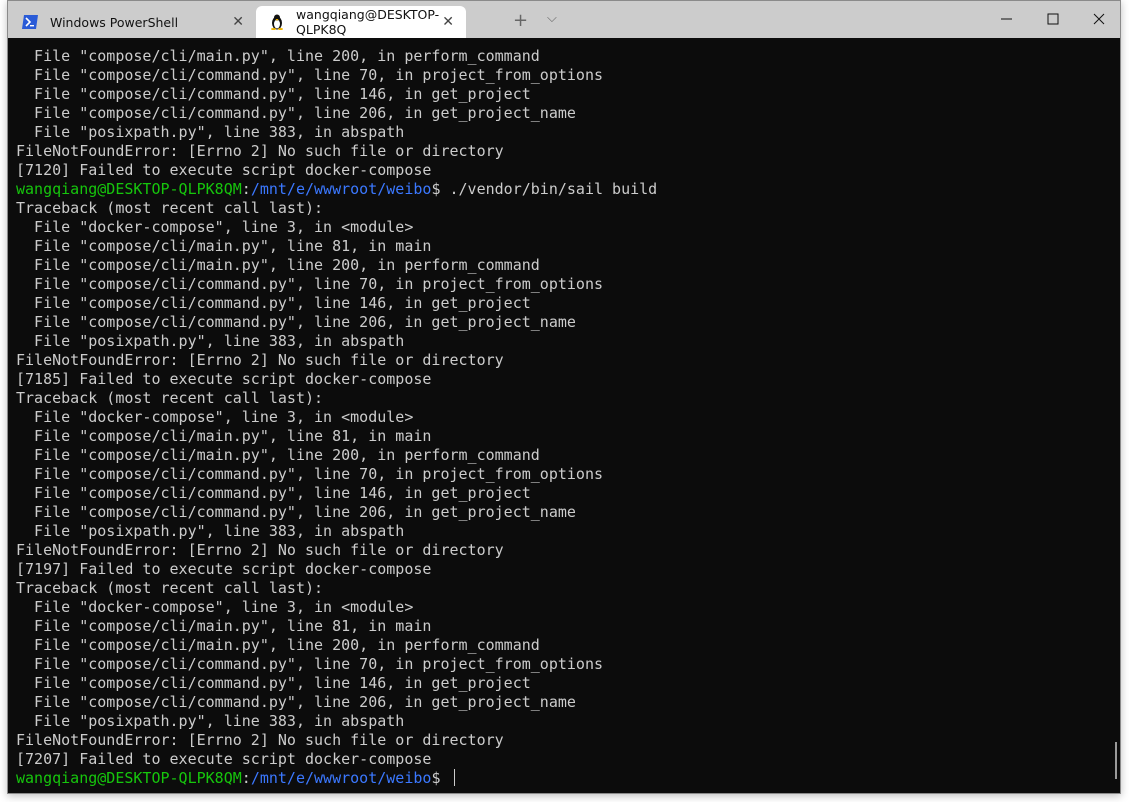  What do you see at coordinates (368, 22) in the screenshot?
I see `tab-label: wangqiang@DESKTOP-QLPK8Q` at bounding box center [368, 22].